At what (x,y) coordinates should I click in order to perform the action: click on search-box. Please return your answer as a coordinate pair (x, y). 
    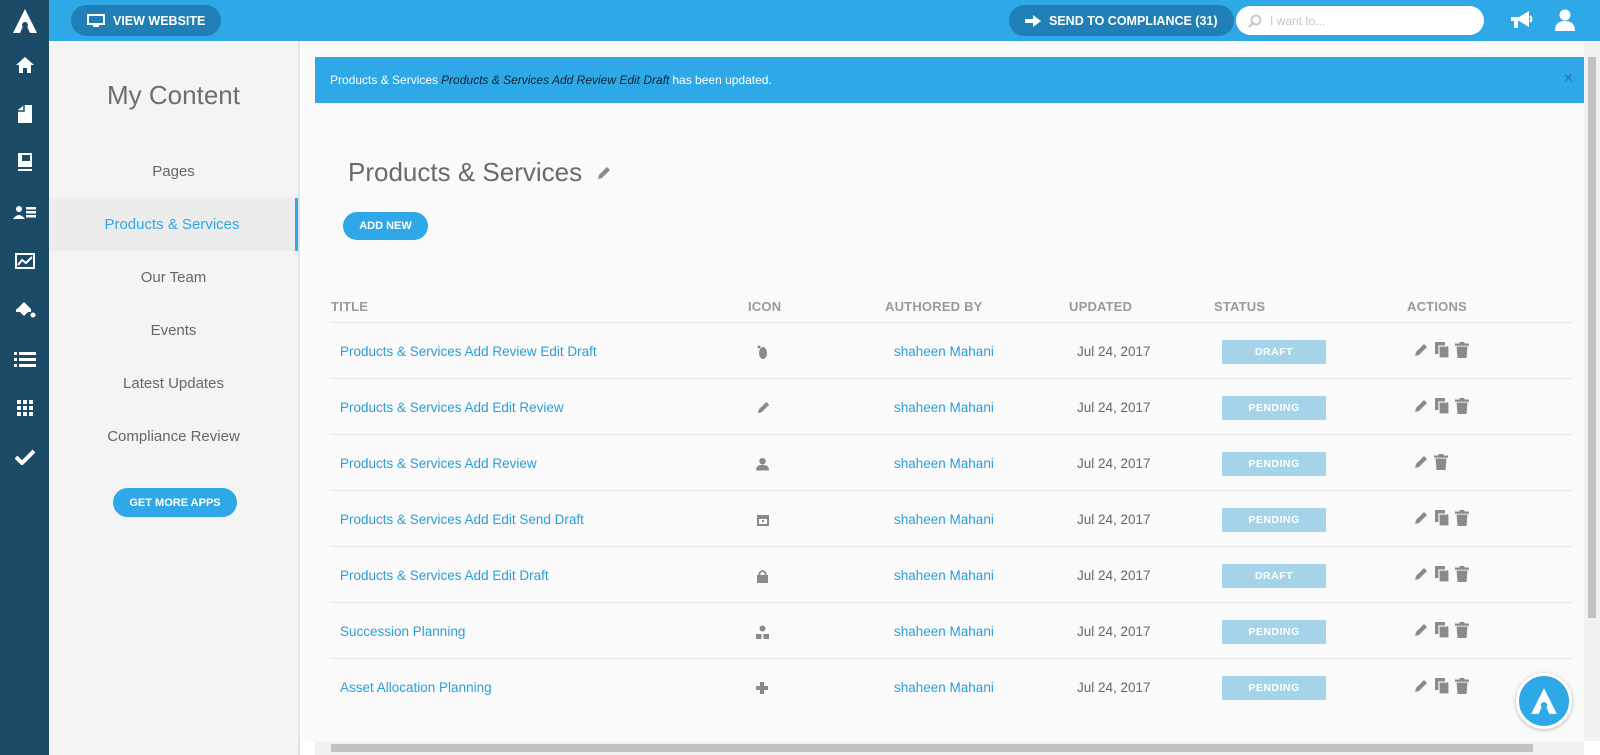
    Looking at the image, I should click on (1360, 20).